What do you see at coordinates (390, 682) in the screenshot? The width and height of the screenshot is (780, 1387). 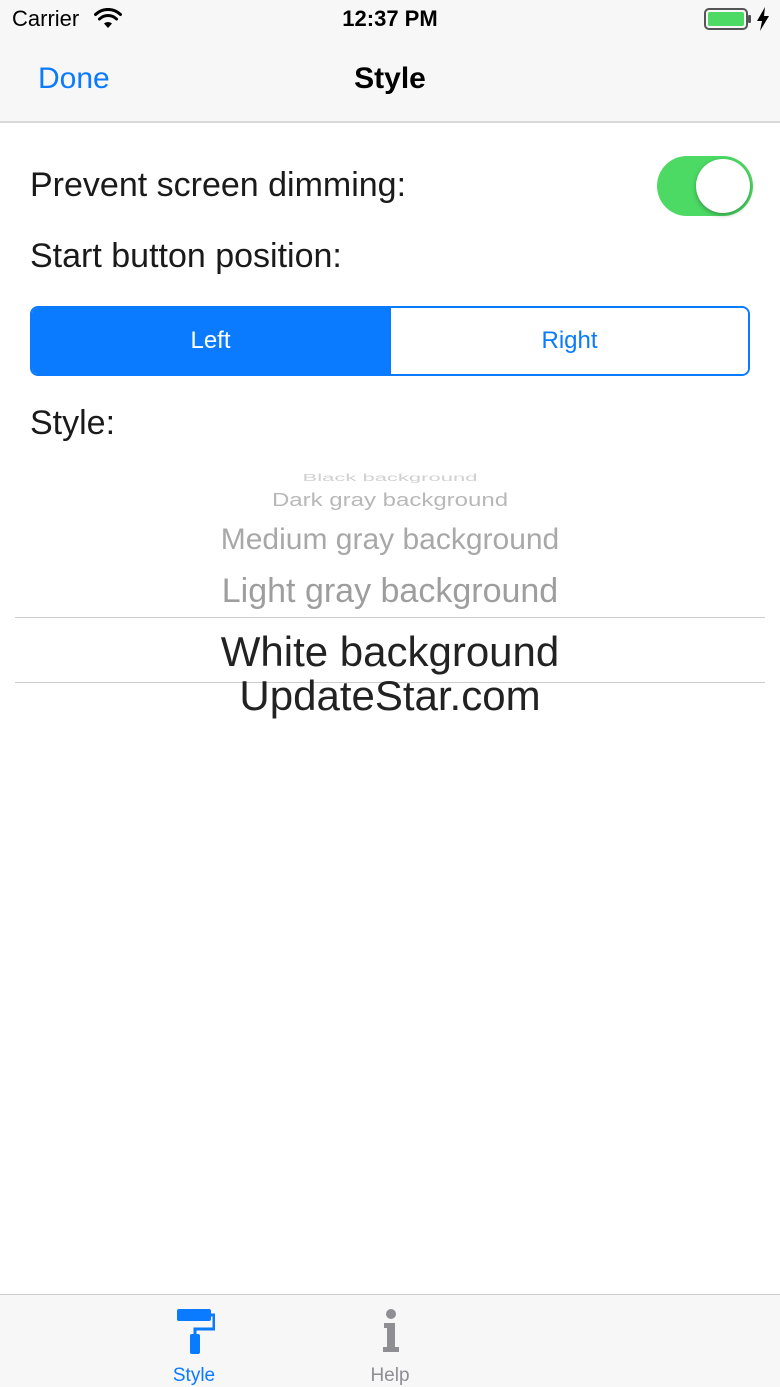 I see `picker-selection-line-bottom` at bounding box center [390, 682].